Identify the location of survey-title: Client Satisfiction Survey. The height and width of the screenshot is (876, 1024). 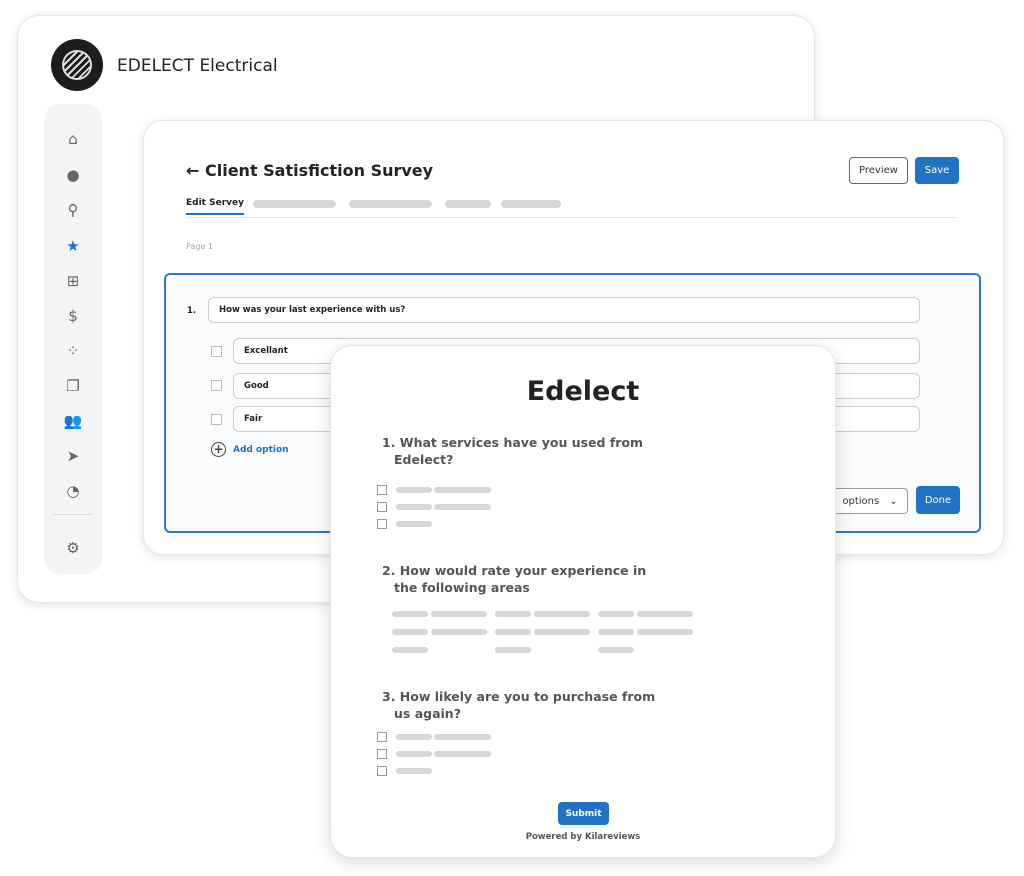
(319, 170).